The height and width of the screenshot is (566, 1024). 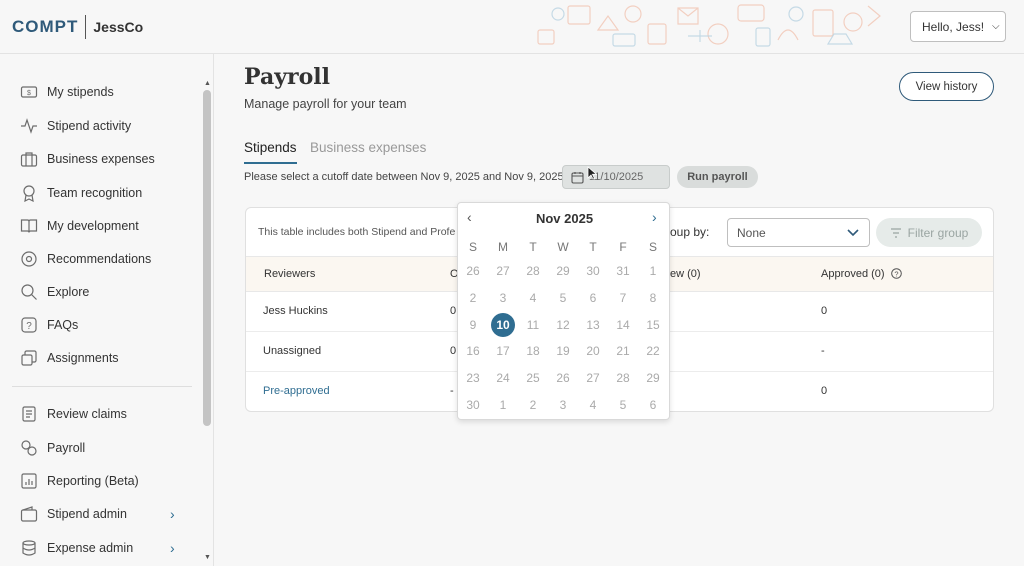 I want to click on sidebar-item-payroll: Payroll, so click(x=105, y=448).